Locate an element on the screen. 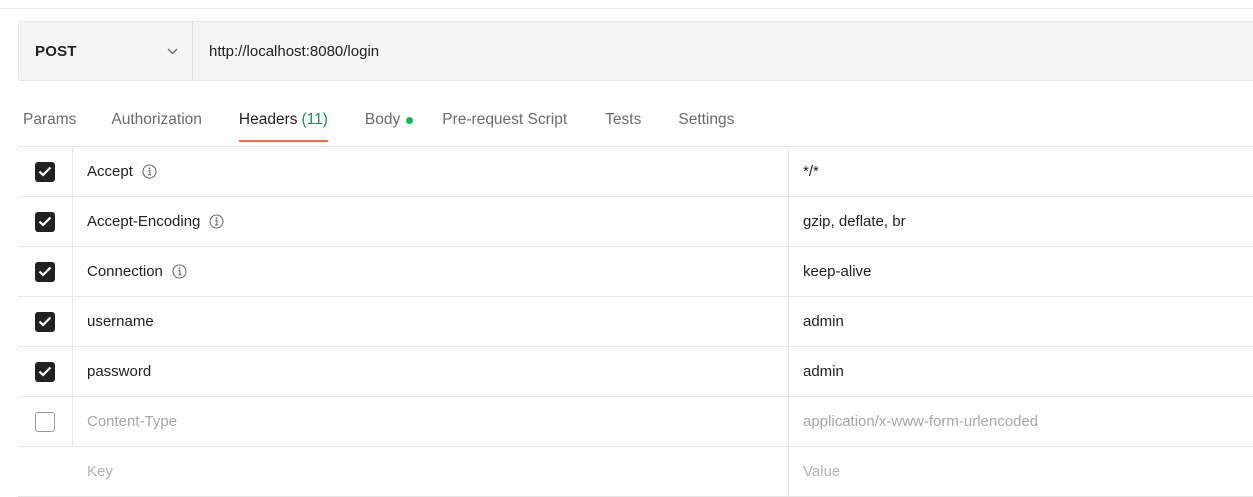 This screenshot has width=1253, height=497. new-header-row: Key Value is located at coordinates (635, 472).